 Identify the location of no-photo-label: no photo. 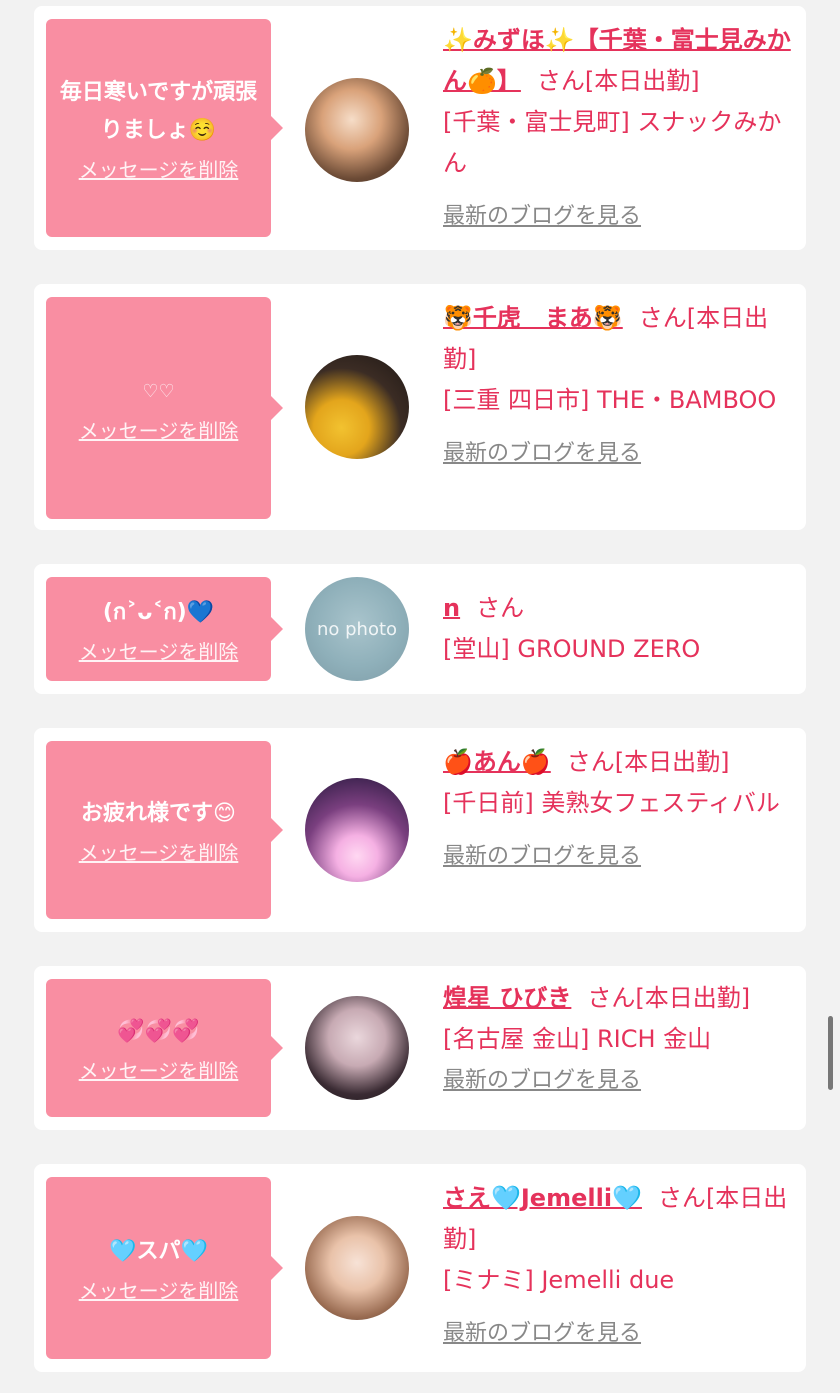
(357, 629).